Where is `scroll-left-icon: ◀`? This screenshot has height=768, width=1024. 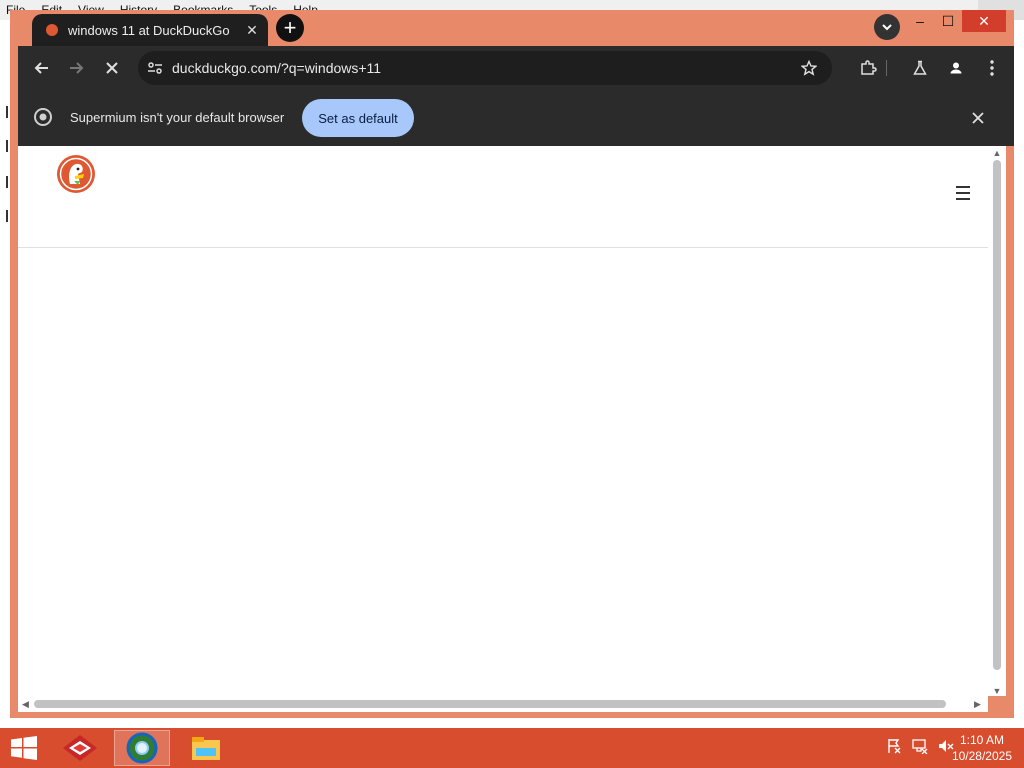
scroll-left-icon: ◀ is located at coordinates (25, 704).